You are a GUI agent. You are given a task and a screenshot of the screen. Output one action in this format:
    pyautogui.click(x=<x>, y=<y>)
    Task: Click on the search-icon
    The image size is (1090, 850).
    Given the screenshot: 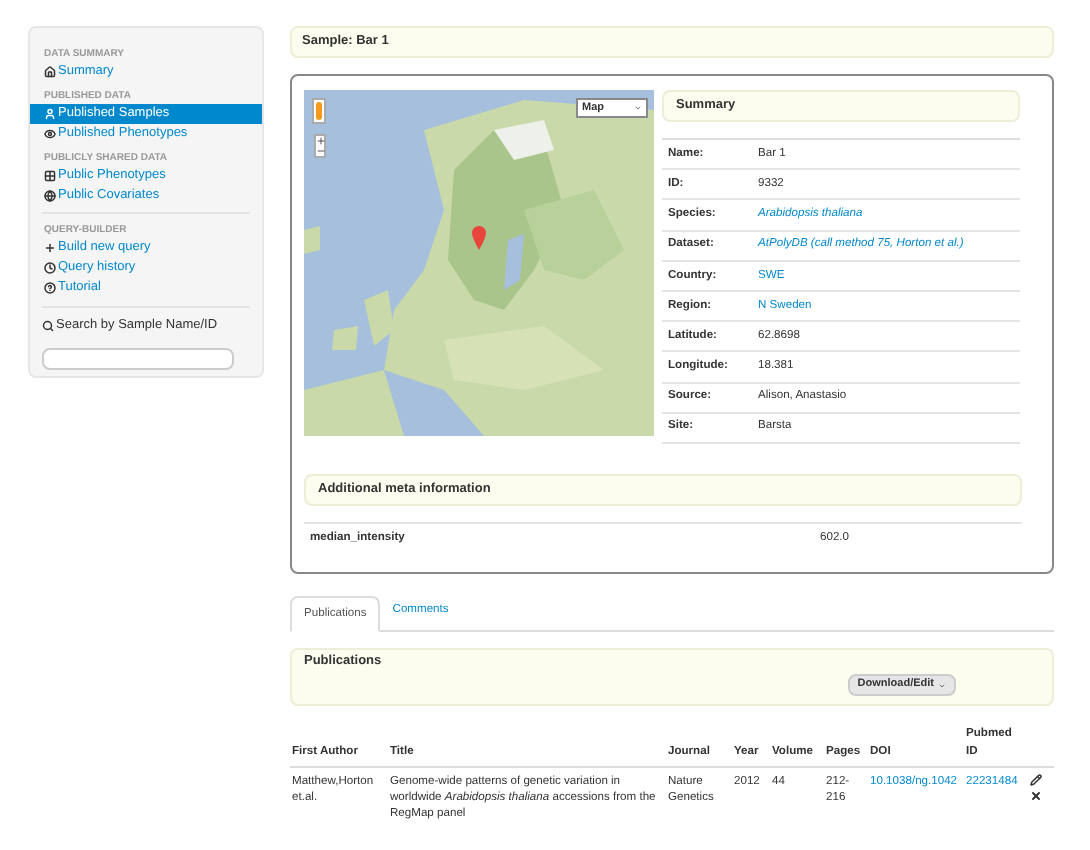 What is the action you would take?
    pyautogui.click(x=48, y=326)
    